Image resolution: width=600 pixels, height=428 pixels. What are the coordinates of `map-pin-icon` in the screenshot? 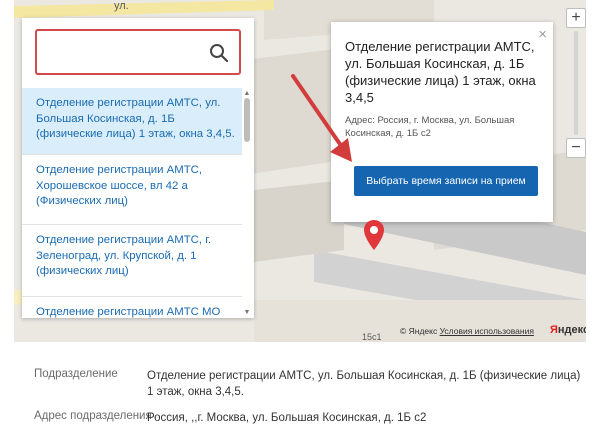 It's located at (374, 235).